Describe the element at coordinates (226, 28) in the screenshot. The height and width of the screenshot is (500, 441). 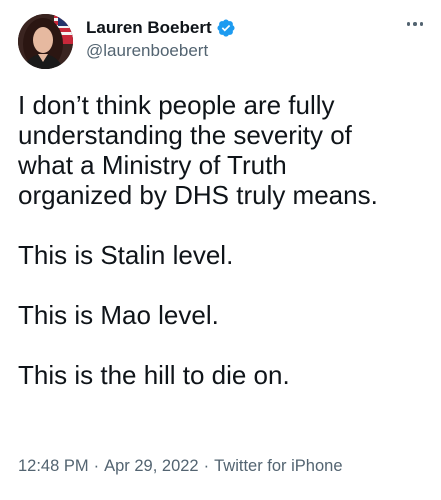
I see `verified-badge-icon` at that location.